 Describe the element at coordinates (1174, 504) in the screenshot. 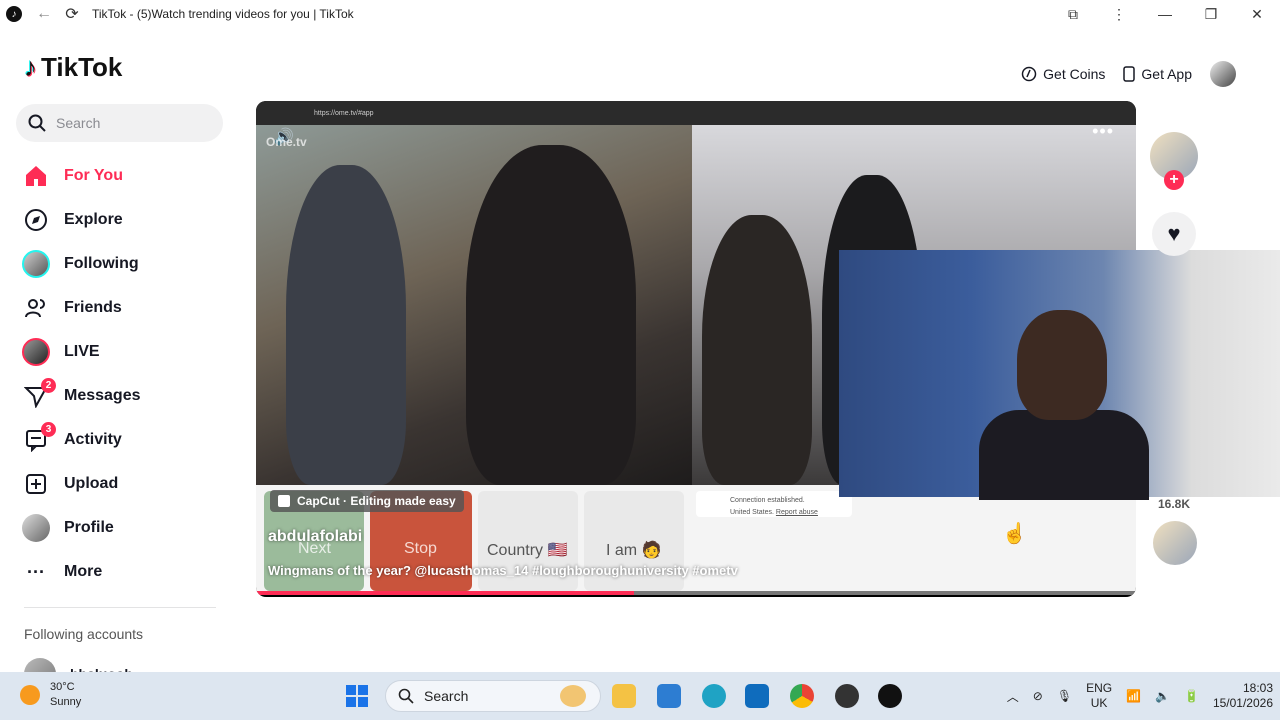

I see `share-count: 16.8K` at that location.